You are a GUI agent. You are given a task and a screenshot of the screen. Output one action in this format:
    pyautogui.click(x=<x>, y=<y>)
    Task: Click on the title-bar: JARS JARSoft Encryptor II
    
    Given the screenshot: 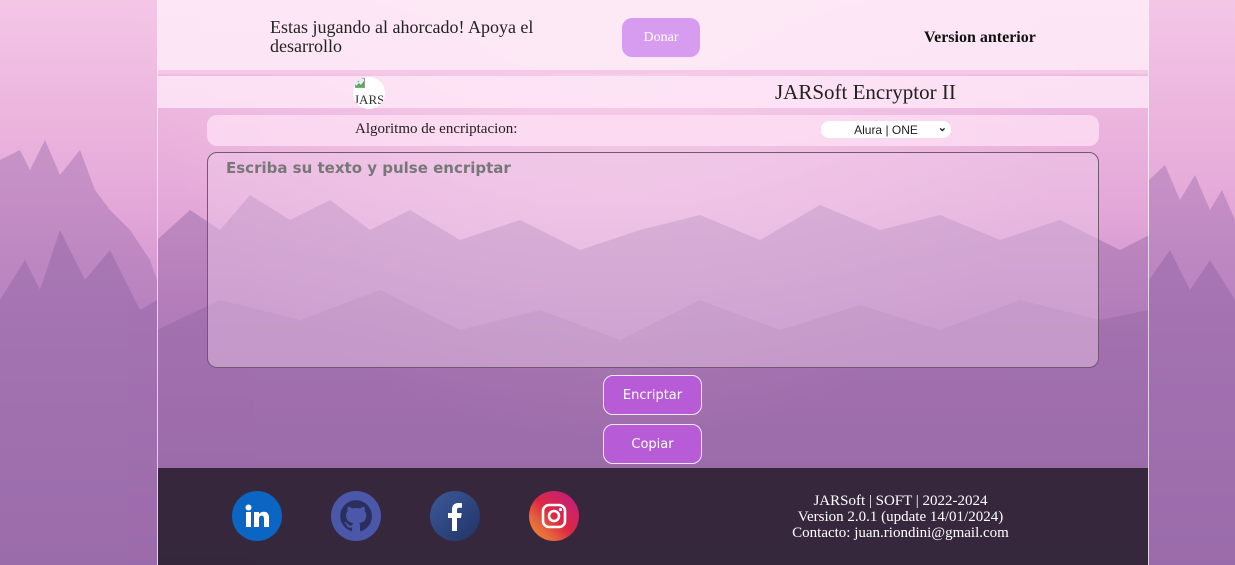 What is the action you would take?
    pyautogui.click(x=653, y=92)
    